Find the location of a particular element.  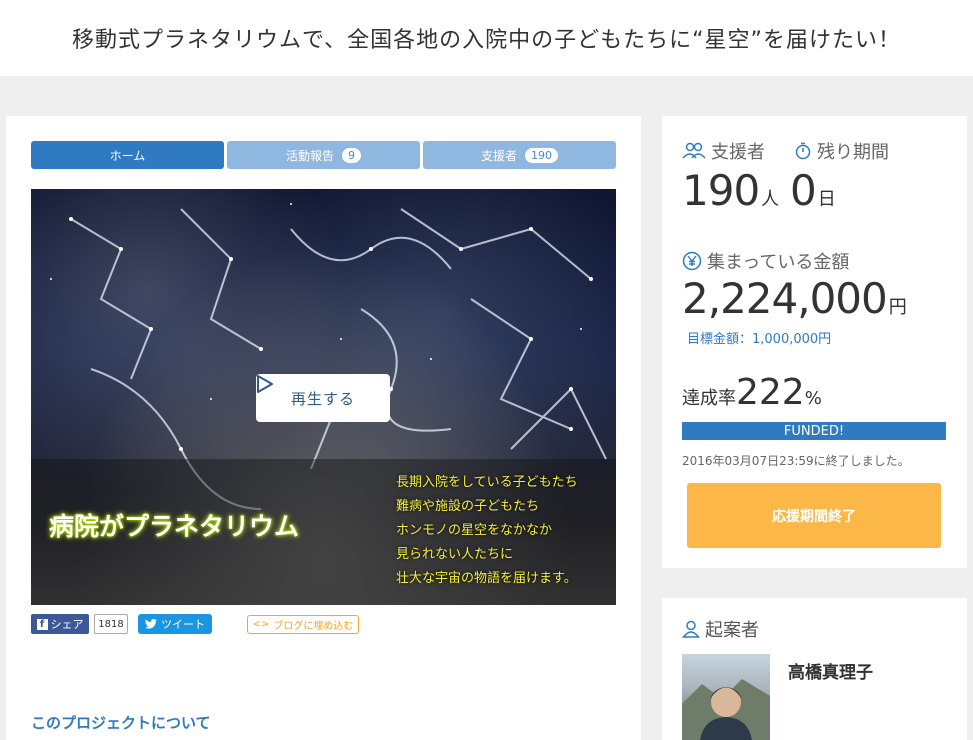

owner-name: 高橋真理子 is located at coordinates (830, 670).